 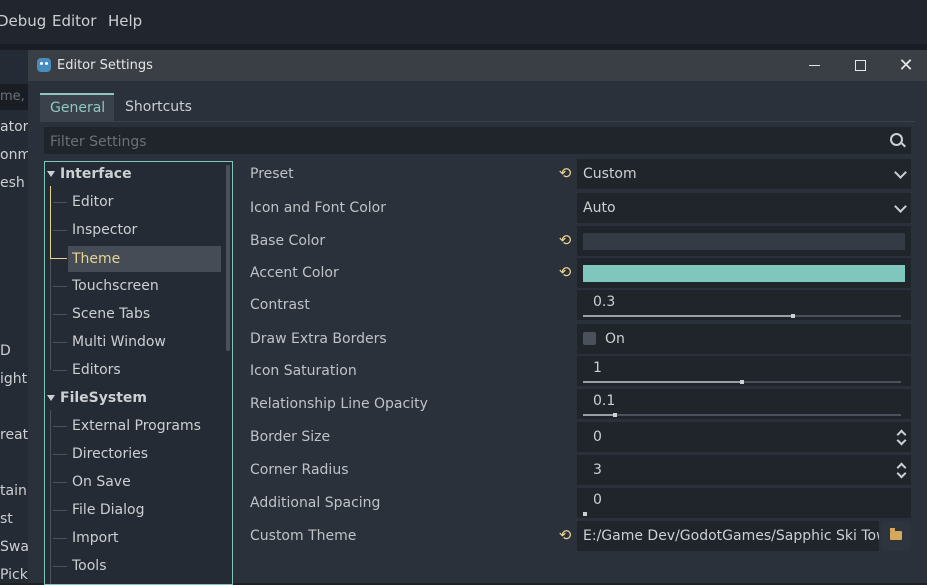 I want to click on property-relationship-line-opacity: Relationship Line Opacity 0.1, so click(x=577, y=404).